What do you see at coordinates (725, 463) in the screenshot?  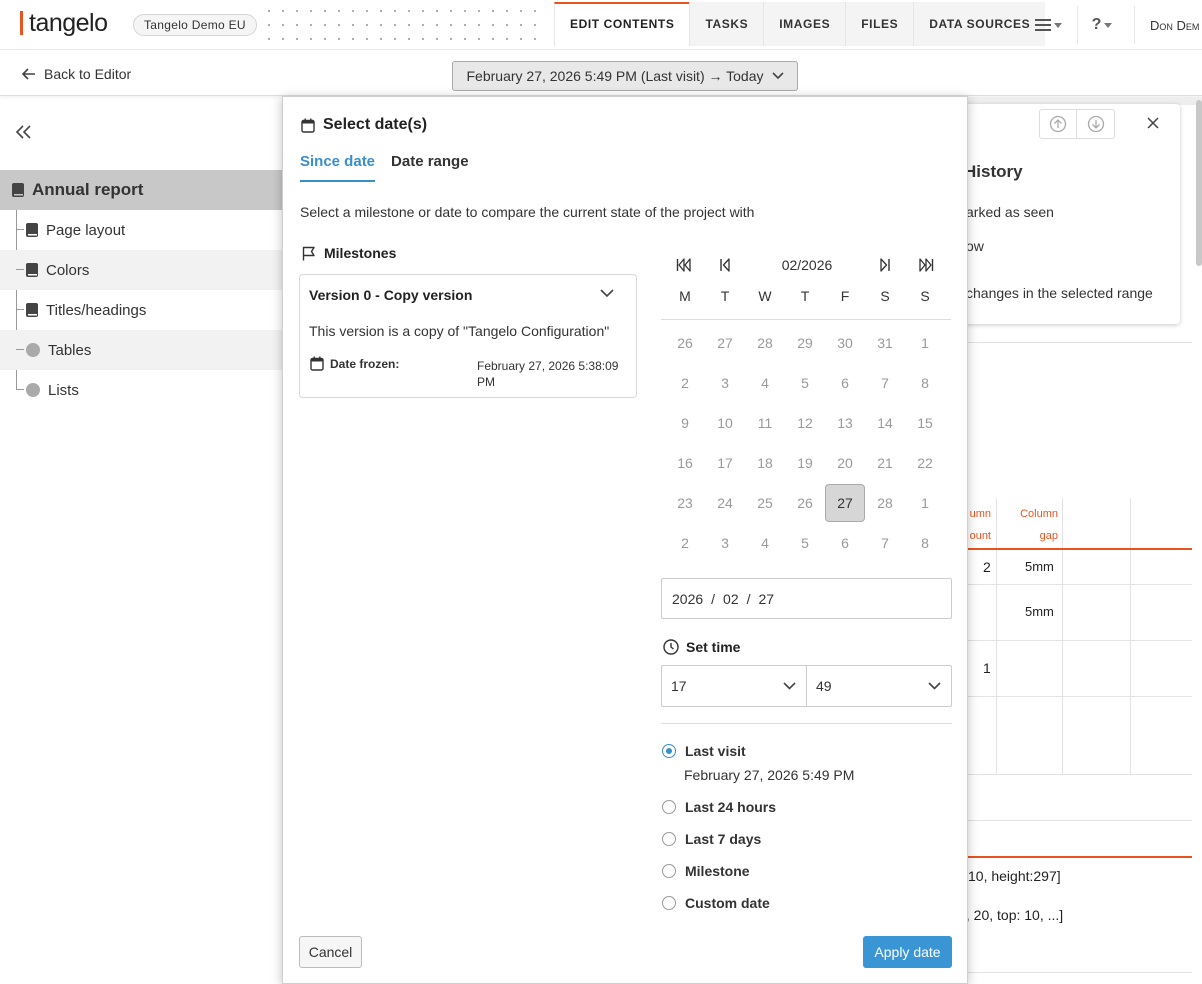 I see `calendar-day: 17` at bounding box center [725, 463].